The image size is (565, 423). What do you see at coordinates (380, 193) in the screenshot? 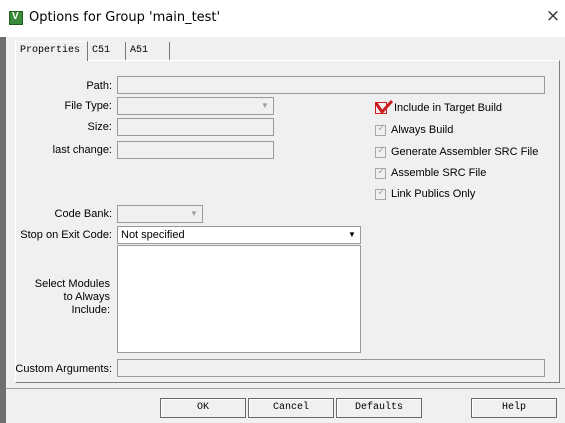
I see `link-publics-checkbox: ✓` at bounding box center [380, 193].